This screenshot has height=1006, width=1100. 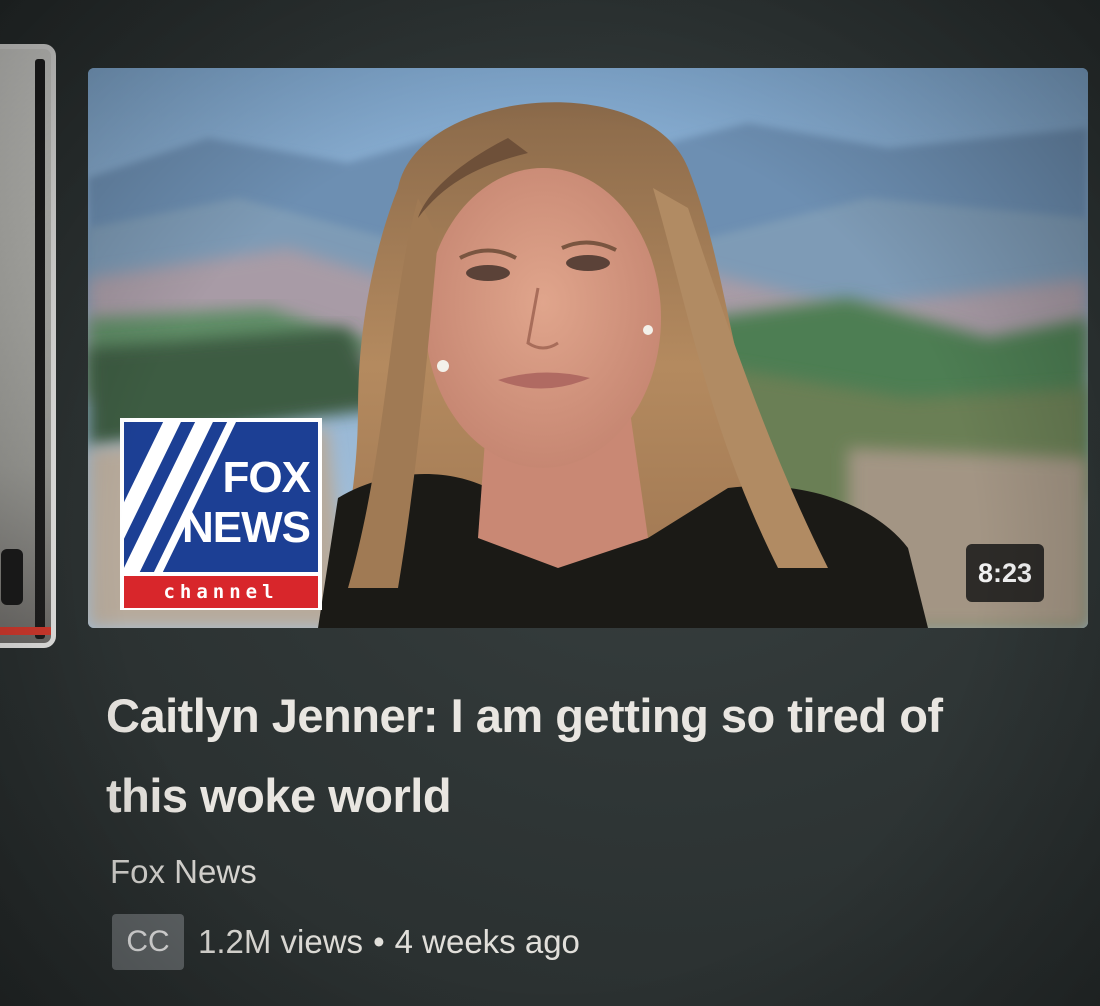 I want to click on watch-progress-bar, so click(x=25, y=631).